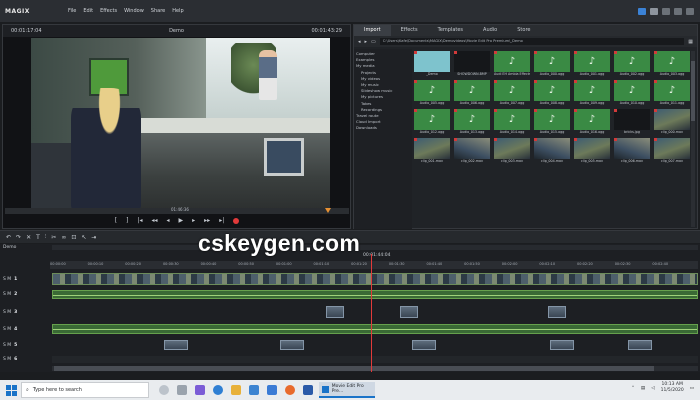  Describe the element at coordinates (409, 30) in the screenshot. I see `tab-effects: Effects` at that location.